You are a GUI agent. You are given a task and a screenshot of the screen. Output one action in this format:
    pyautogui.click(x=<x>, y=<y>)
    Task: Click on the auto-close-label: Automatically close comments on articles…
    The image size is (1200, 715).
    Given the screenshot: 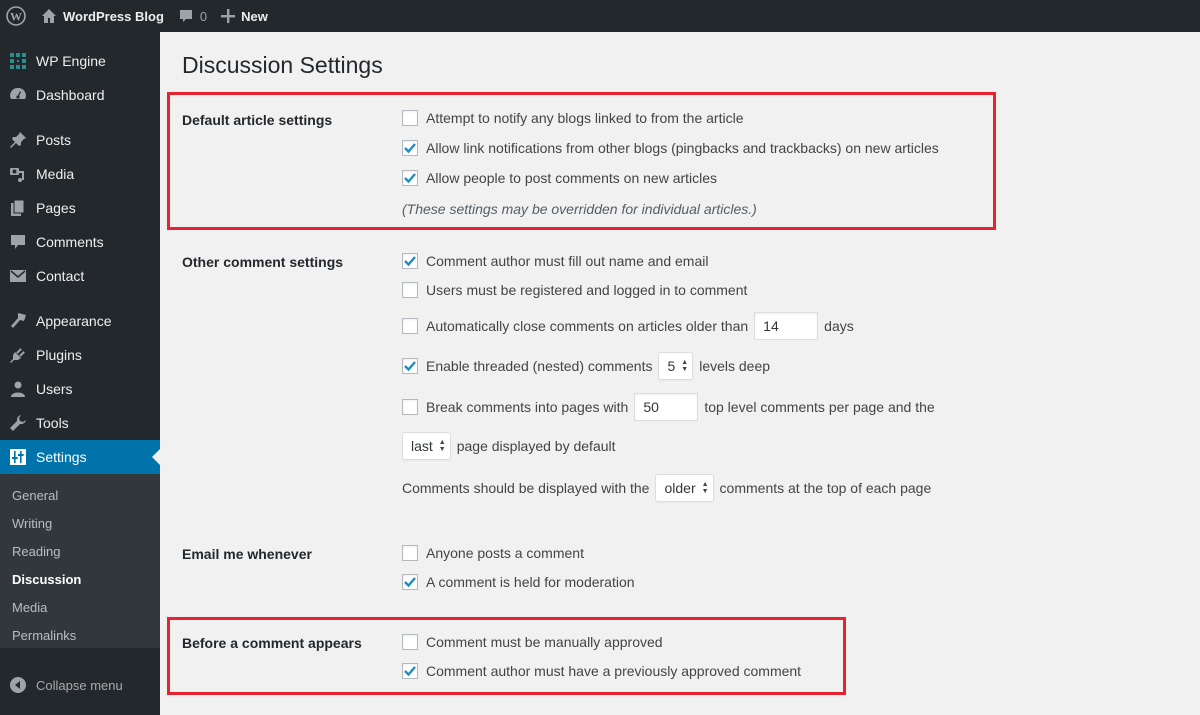 What is the action you would take?
    pyautogui.click(x=587, y=326)
    